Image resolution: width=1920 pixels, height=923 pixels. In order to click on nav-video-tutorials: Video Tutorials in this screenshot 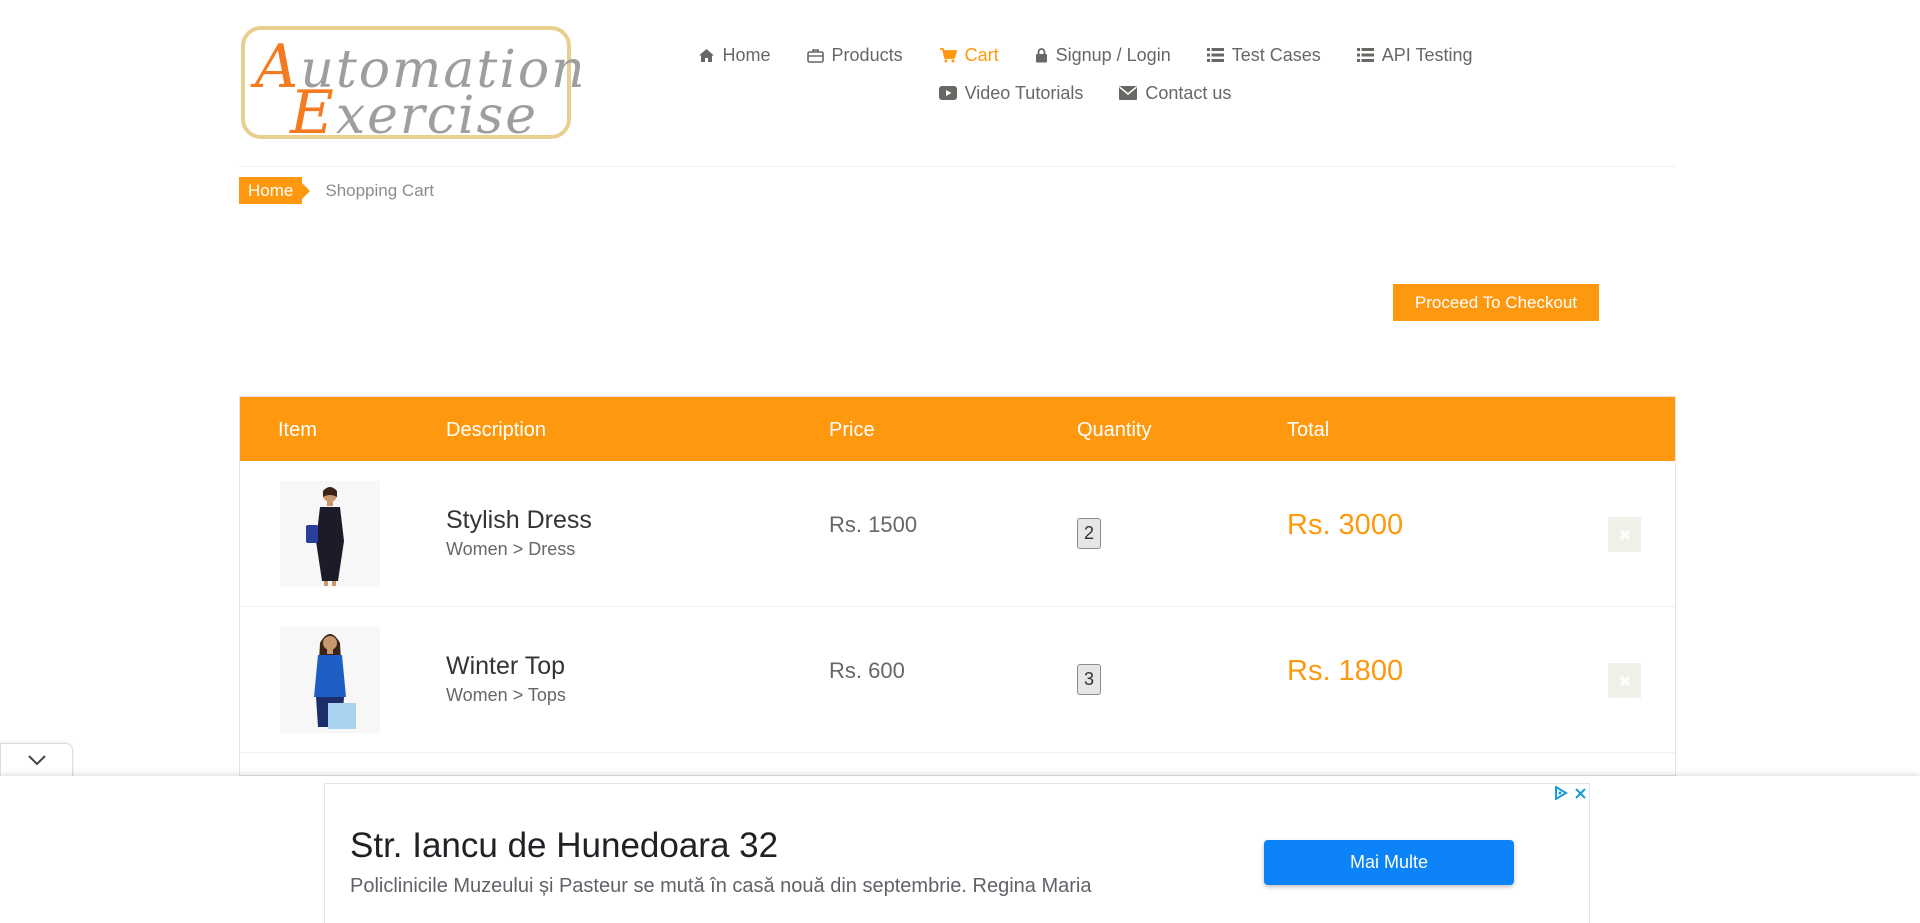, I will do `click(1011, 93)`.